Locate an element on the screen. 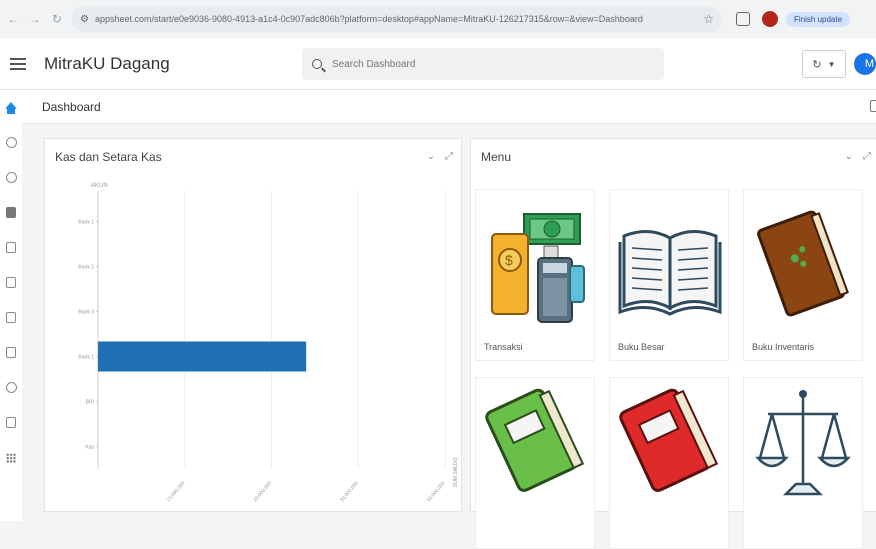 This screenshot has width=876, height=549. search-box is located at coordinates (483, 64).